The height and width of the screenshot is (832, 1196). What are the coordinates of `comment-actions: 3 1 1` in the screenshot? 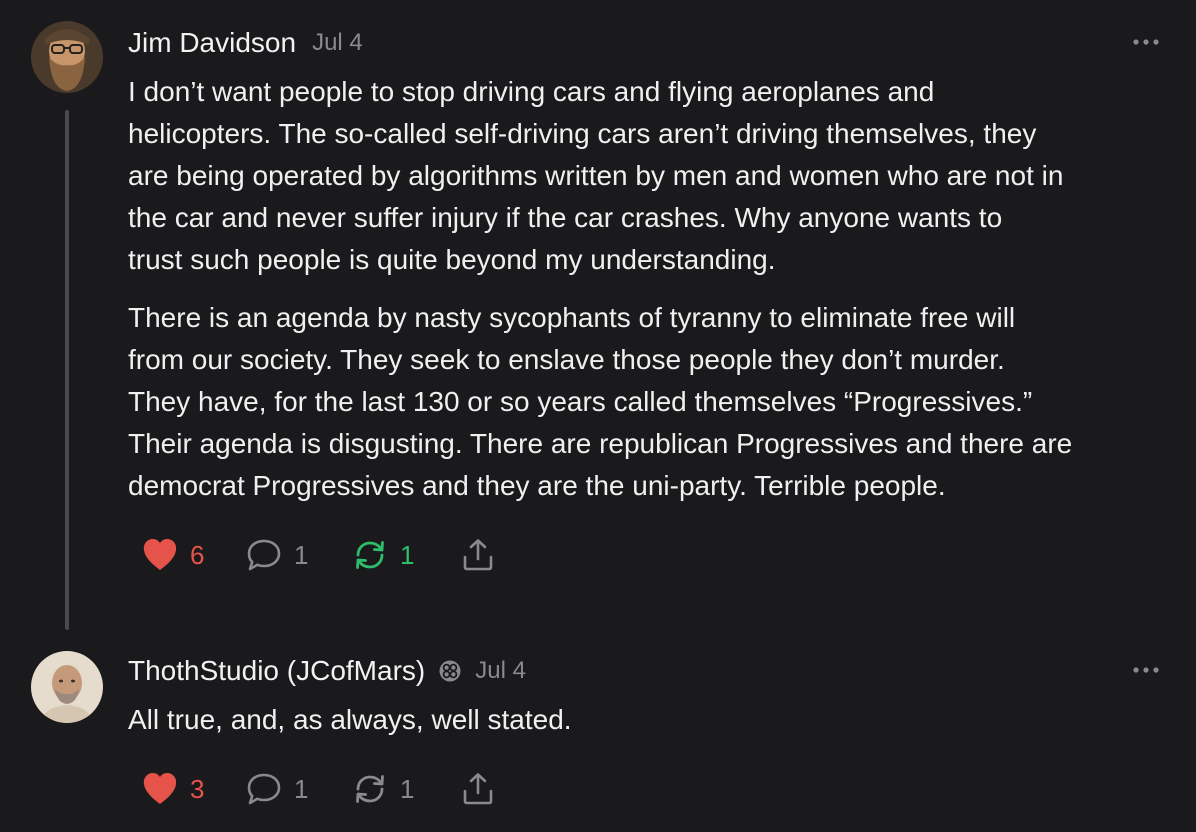 It's located at (319, 789).